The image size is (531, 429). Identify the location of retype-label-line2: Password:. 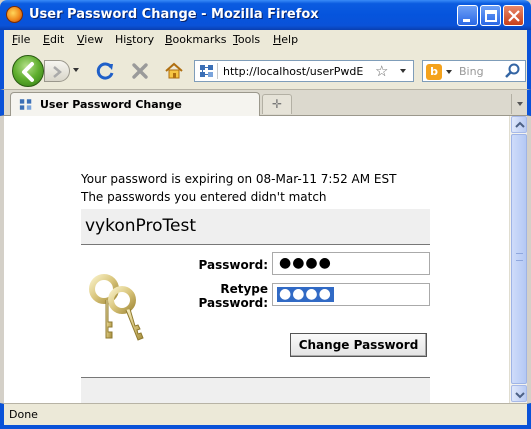
(233, 303).